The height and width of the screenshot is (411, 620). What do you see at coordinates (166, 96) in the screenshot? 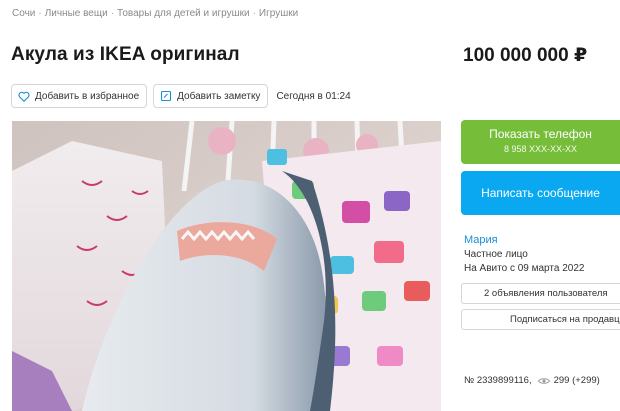
I see `note-icon` at bounding box center [166, 96].